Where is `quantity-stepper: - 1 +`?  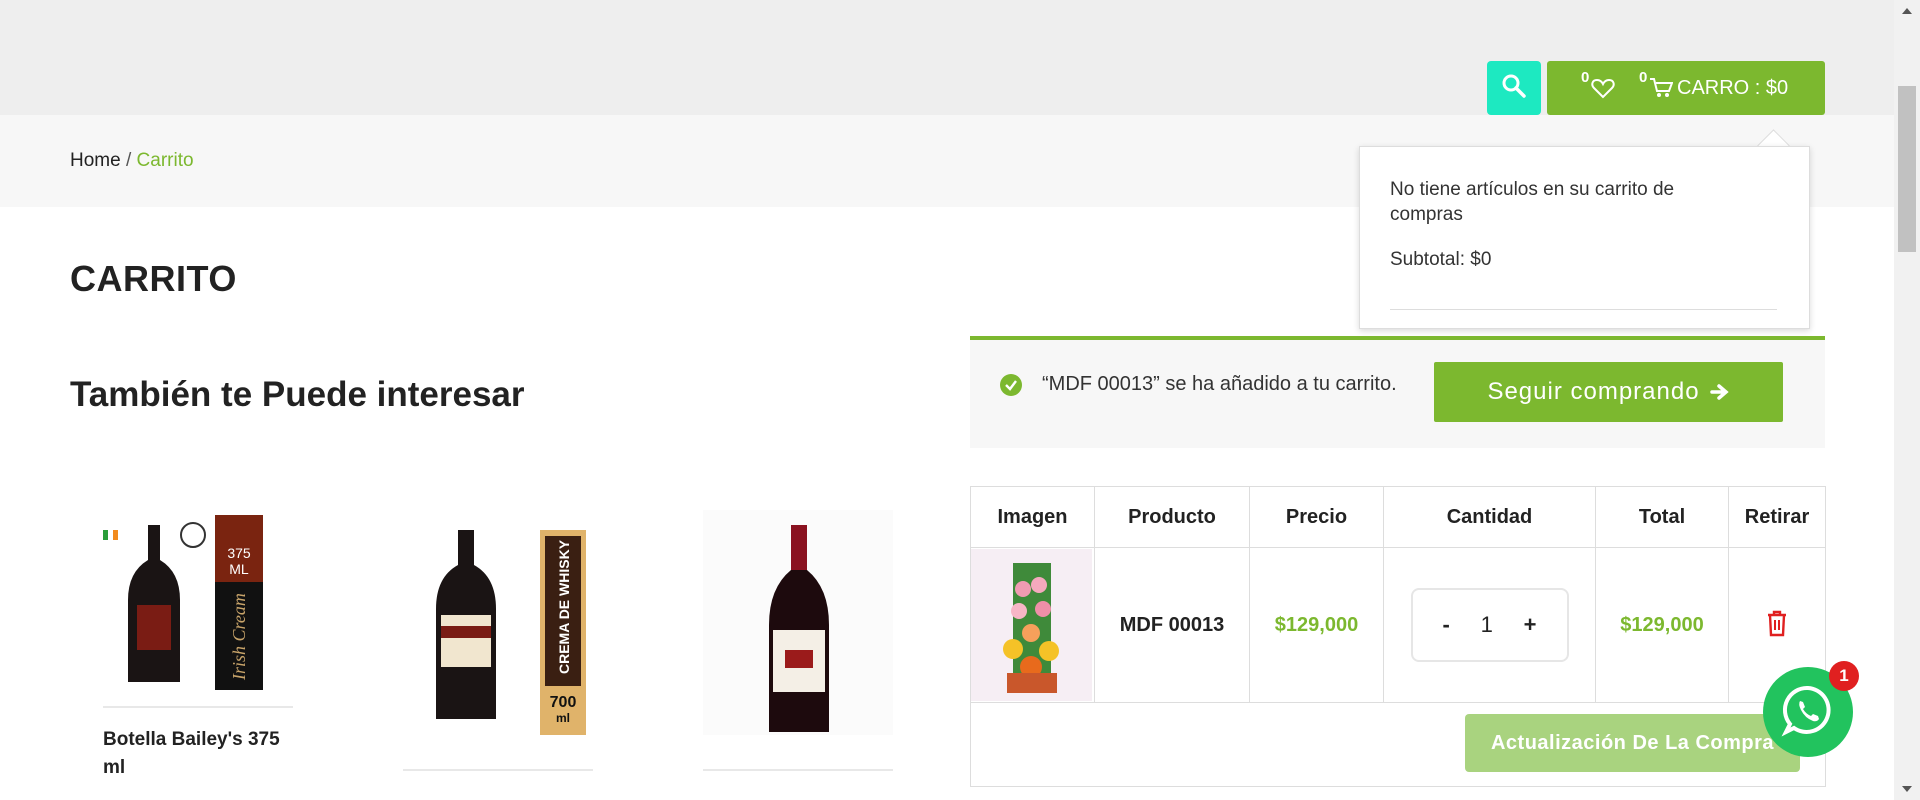 quantity-stepper: - 1 + is located at coordinates (1489, 625).